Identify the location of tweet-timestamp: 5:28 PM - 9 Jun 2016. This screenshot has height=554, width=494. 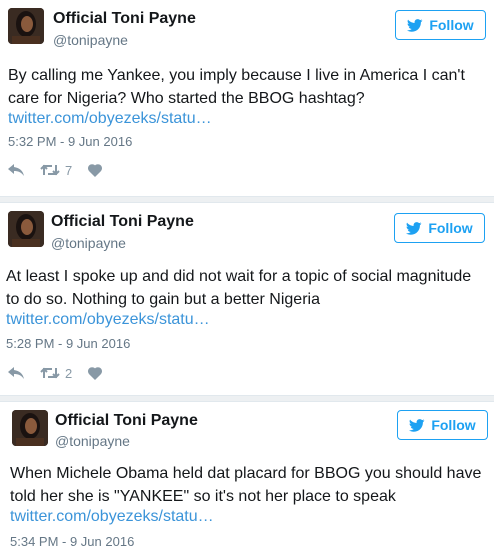
(68, 343).